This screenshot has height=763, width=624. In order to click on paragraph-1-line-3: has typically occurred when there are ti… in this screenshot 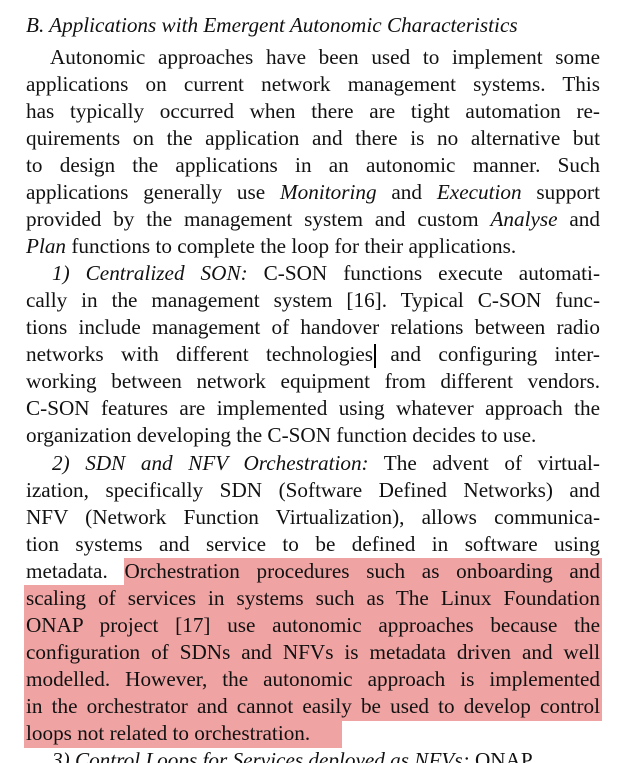, I will do `click(313, 111)`.